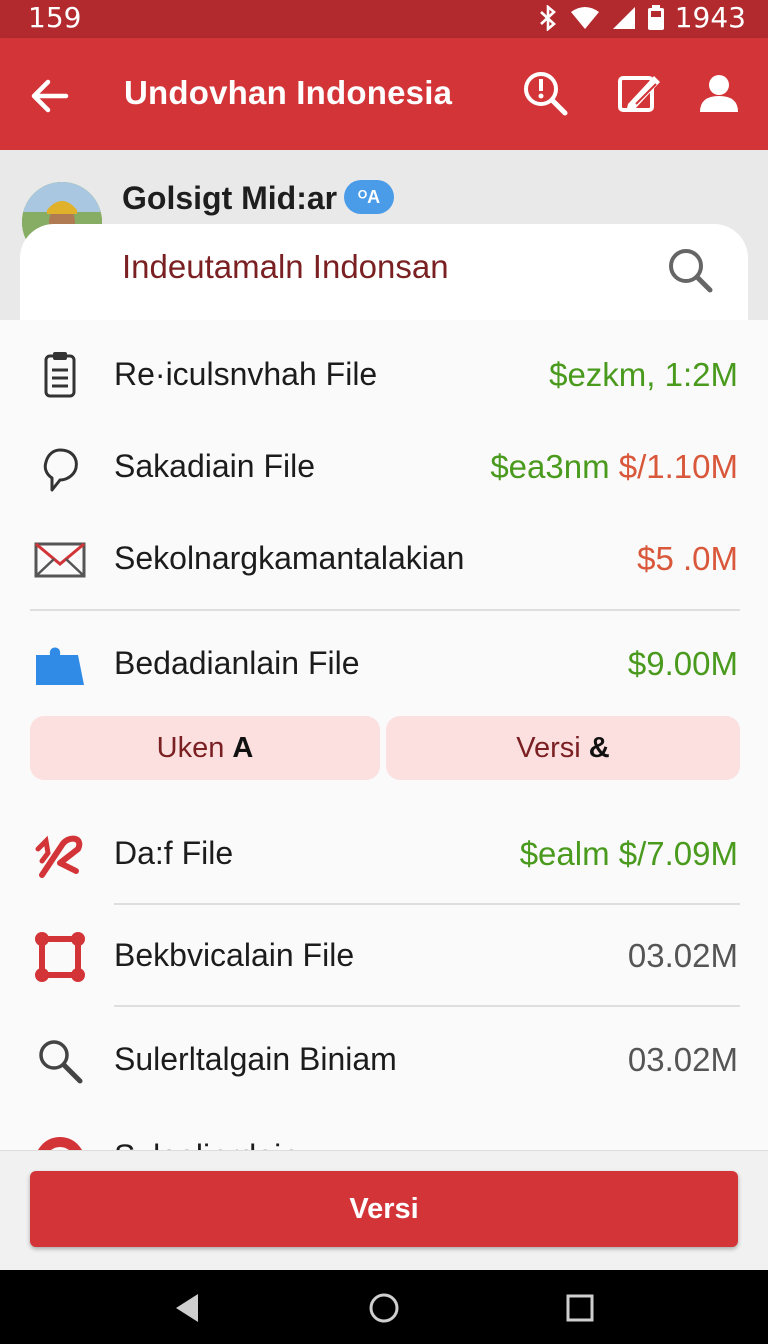  Describe the element at coordinates (384, 954) in the screenshot. I see `list-item: Bekbvicalain File 03.02M` at that location.